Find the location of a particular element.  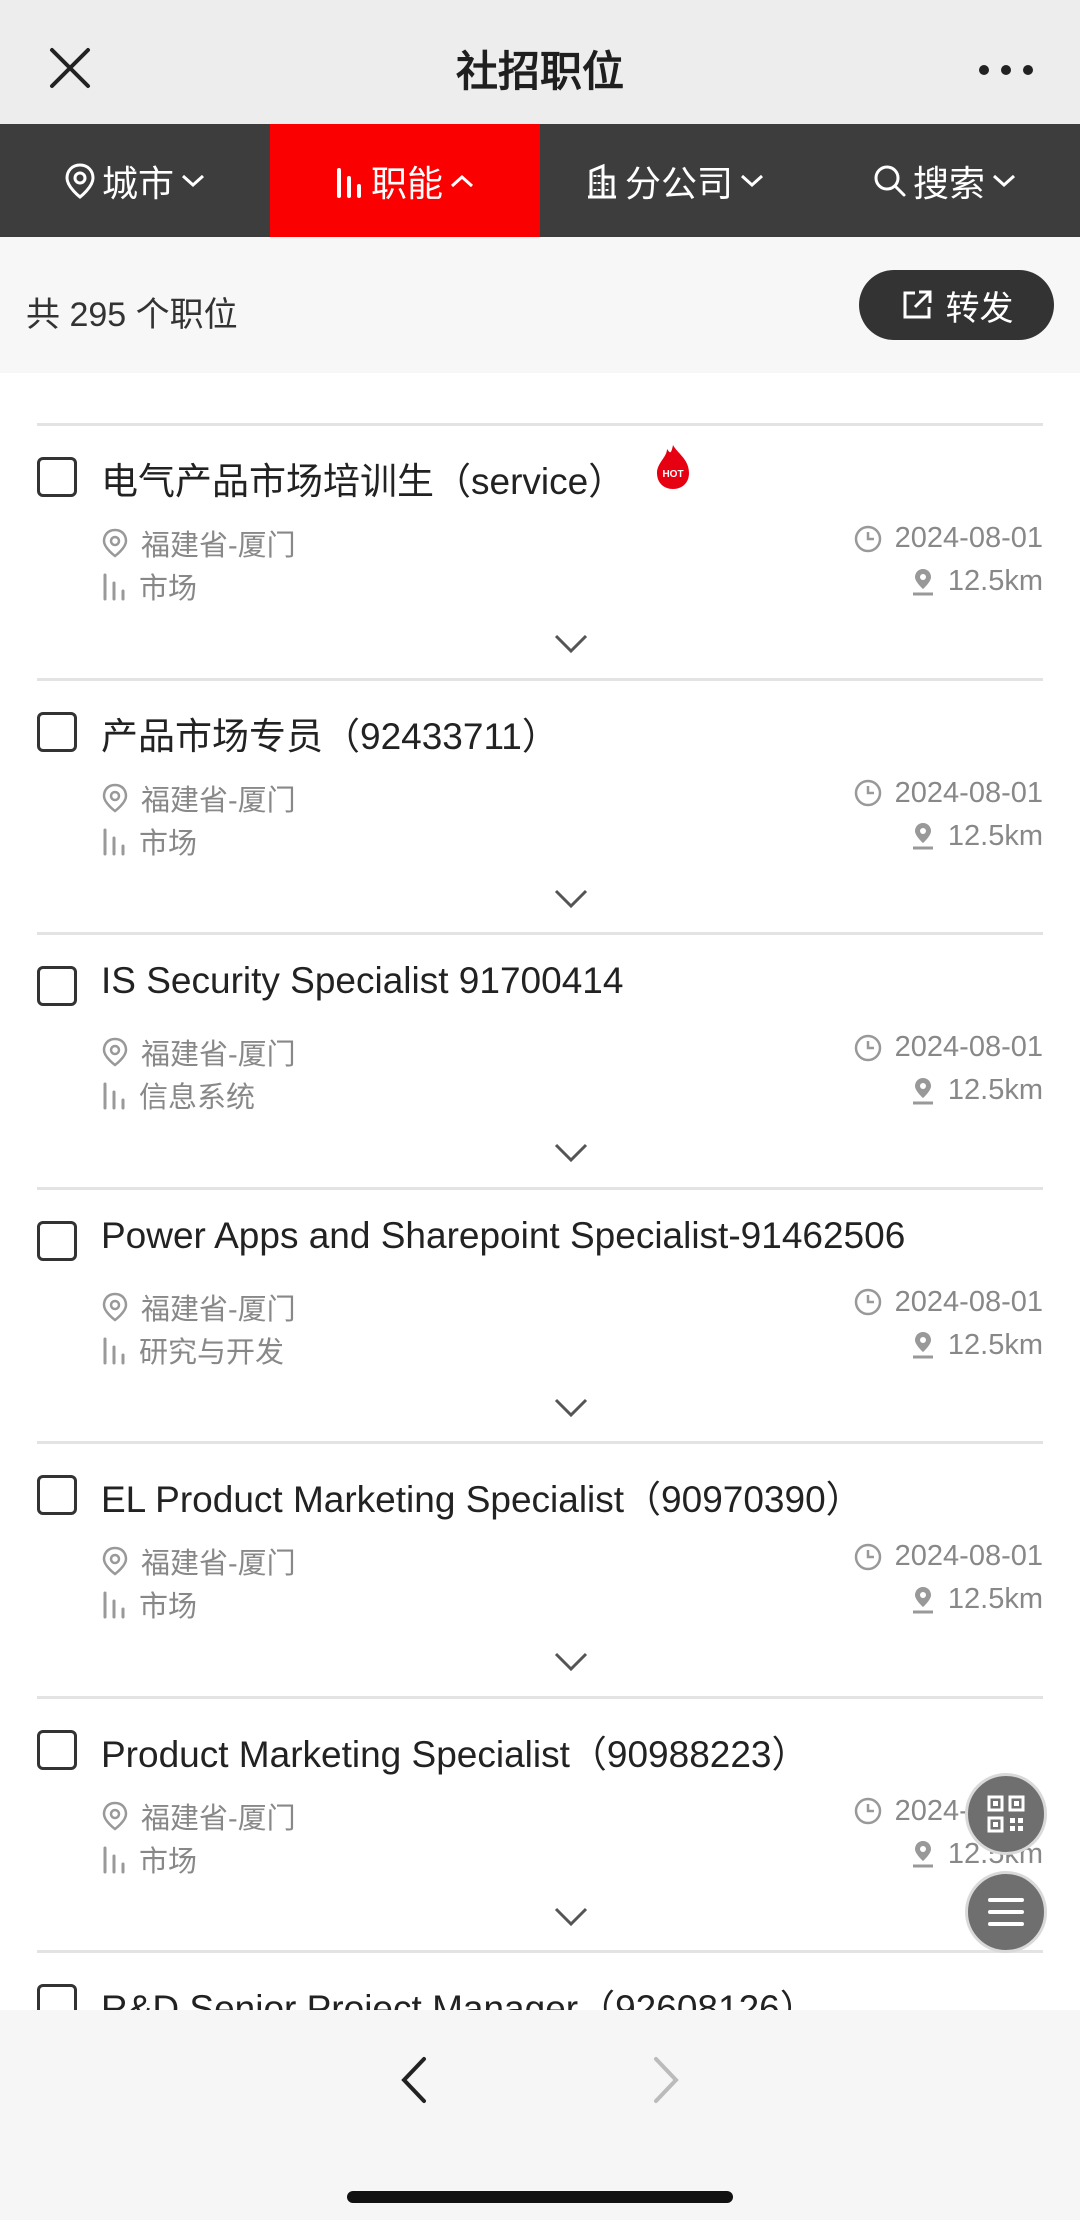

job-title-text: Product Marketing Specialist（90988223） is located at coordinates (455, 1754).